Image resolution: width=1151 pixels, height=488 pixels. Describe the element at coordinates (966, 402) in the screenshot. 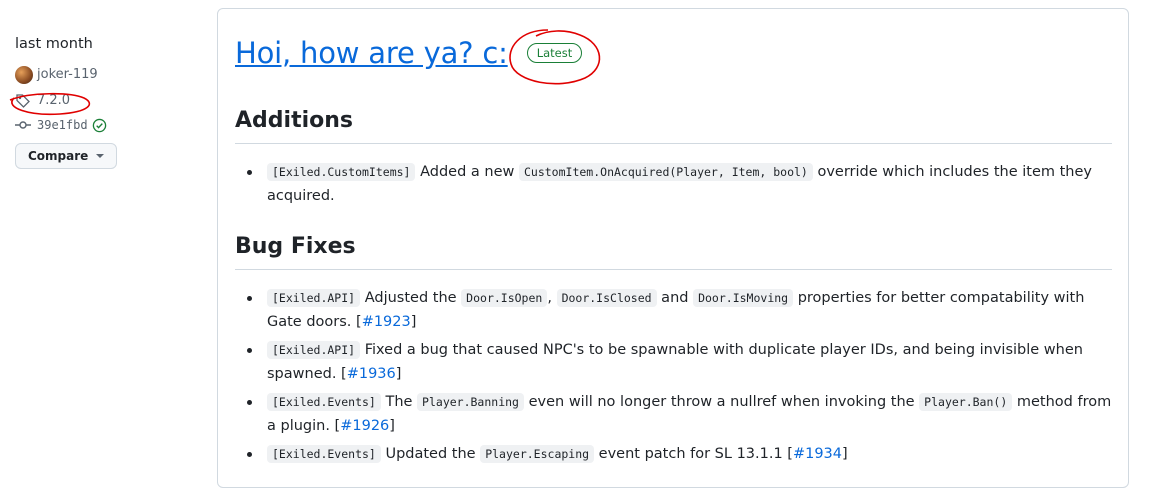

I see `inline-code: Player.Ban()` at that location.